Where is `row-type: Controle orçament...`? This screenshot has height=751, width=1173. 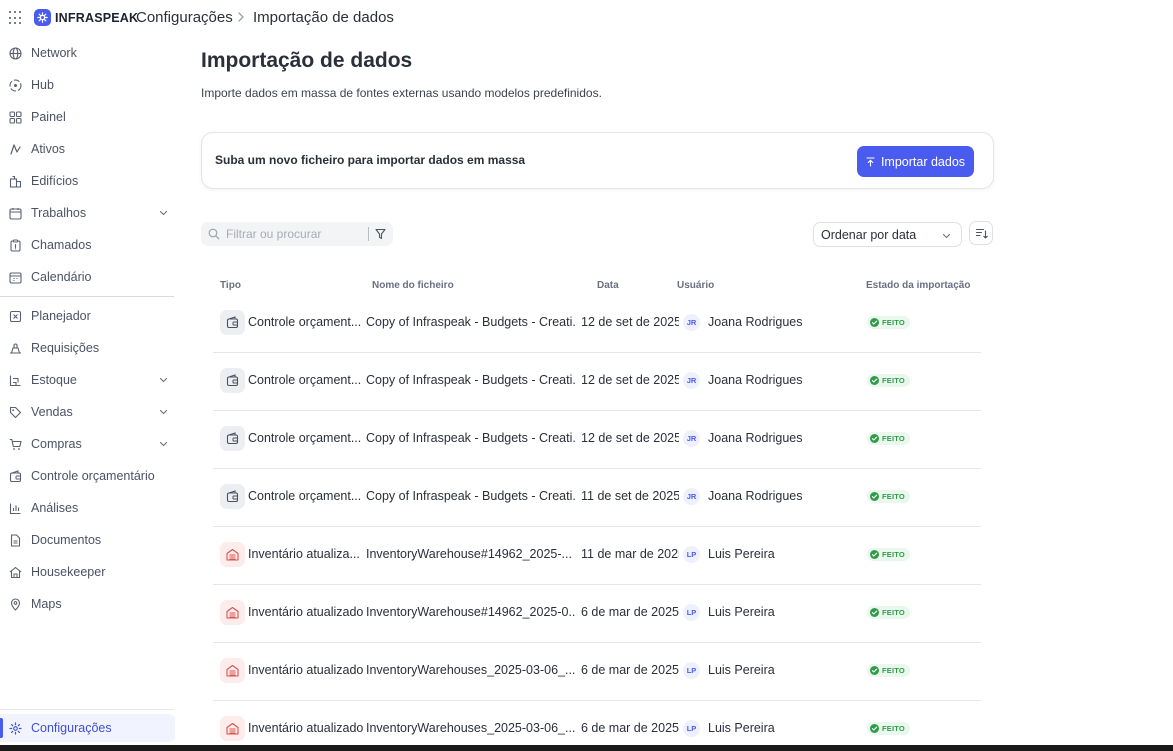 row-type: Controle orçament... is located at coordinates (305, 380).